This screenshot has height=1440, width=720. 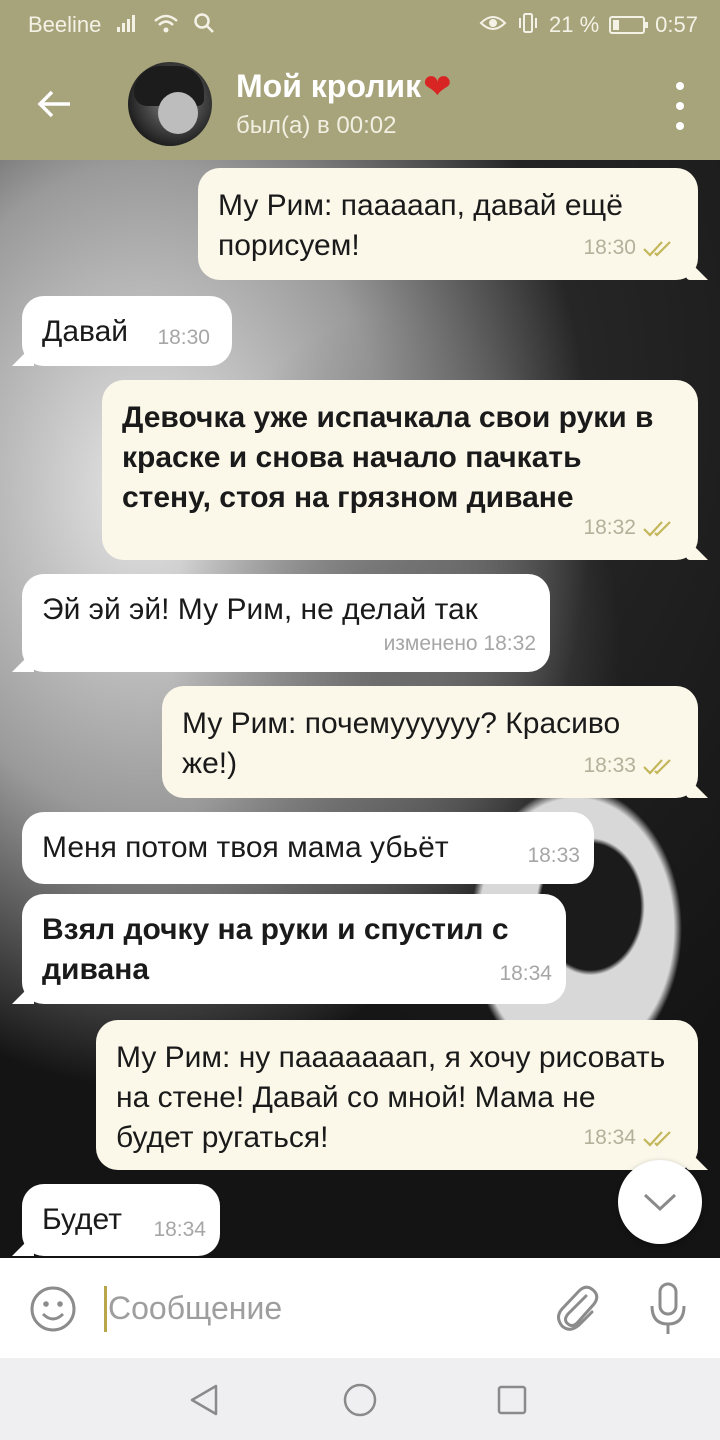 I want to click on square-recents-icon, so click(x=512, y=1400).